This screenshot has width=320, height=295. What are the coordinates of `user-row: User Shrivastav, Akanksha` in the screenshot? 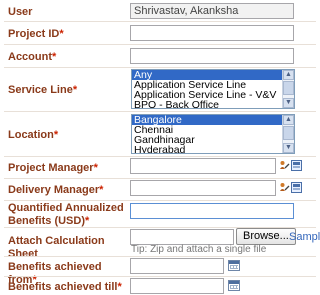 It's located at (160, 11).